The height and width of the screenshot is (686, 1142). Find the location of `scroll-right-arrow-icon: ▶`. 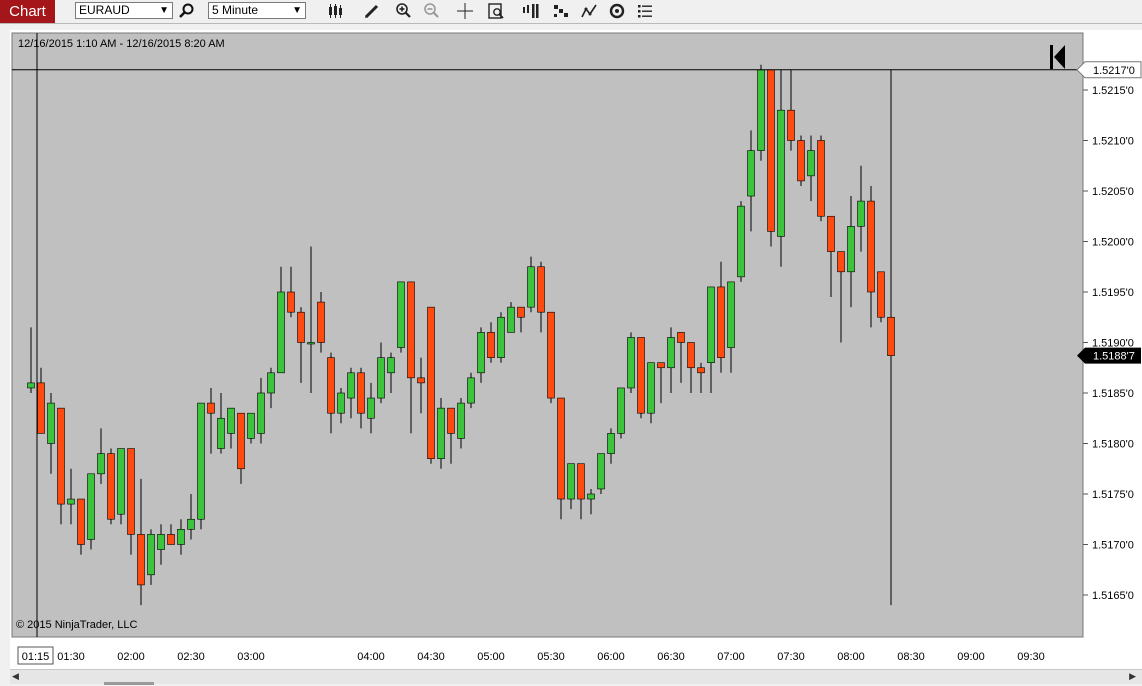

scroll-right-arrow-icon: ▶ is located at coordinates (1132, 676).